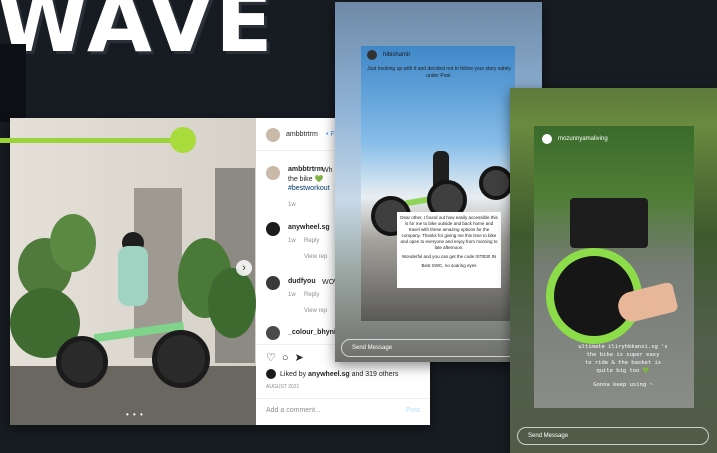 This screenshot has height=453, width=717. Describe the element at coordinates (312, 332) in the screenshot. I see `comment-username: _colour_bhyni` at that location.